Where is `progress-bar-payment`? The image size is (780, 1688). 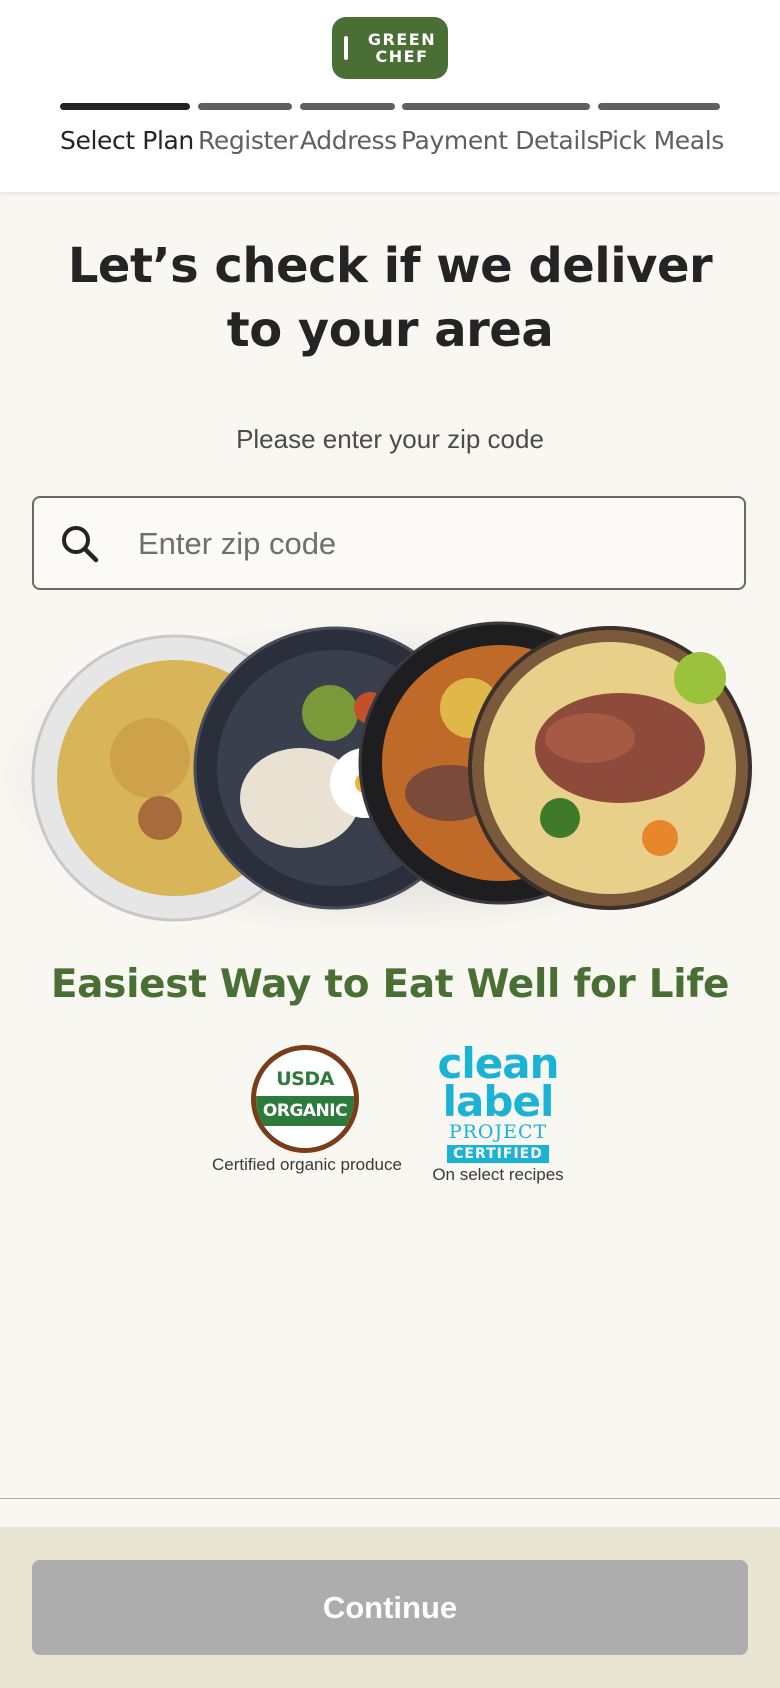
progress-bar-payment is located at coordinates (496, 106).